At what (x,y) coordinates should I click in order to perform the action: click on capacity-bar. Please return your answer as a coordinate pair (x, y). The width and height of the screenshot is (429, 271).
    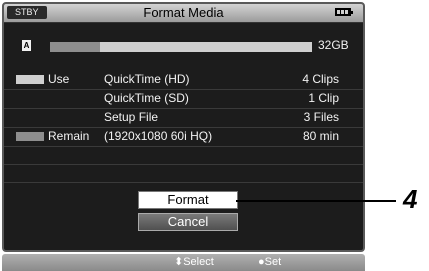
    Looking at the image, I should click on (181, 47).